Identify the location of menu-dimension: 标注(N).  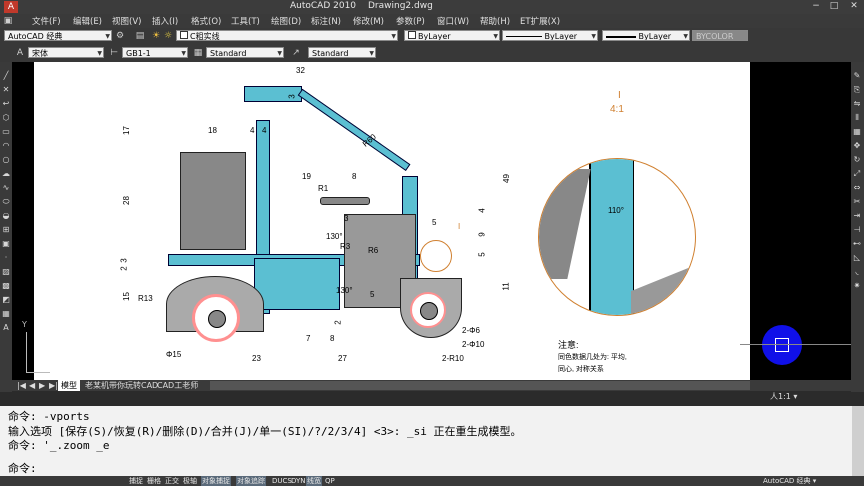
(326, 21).